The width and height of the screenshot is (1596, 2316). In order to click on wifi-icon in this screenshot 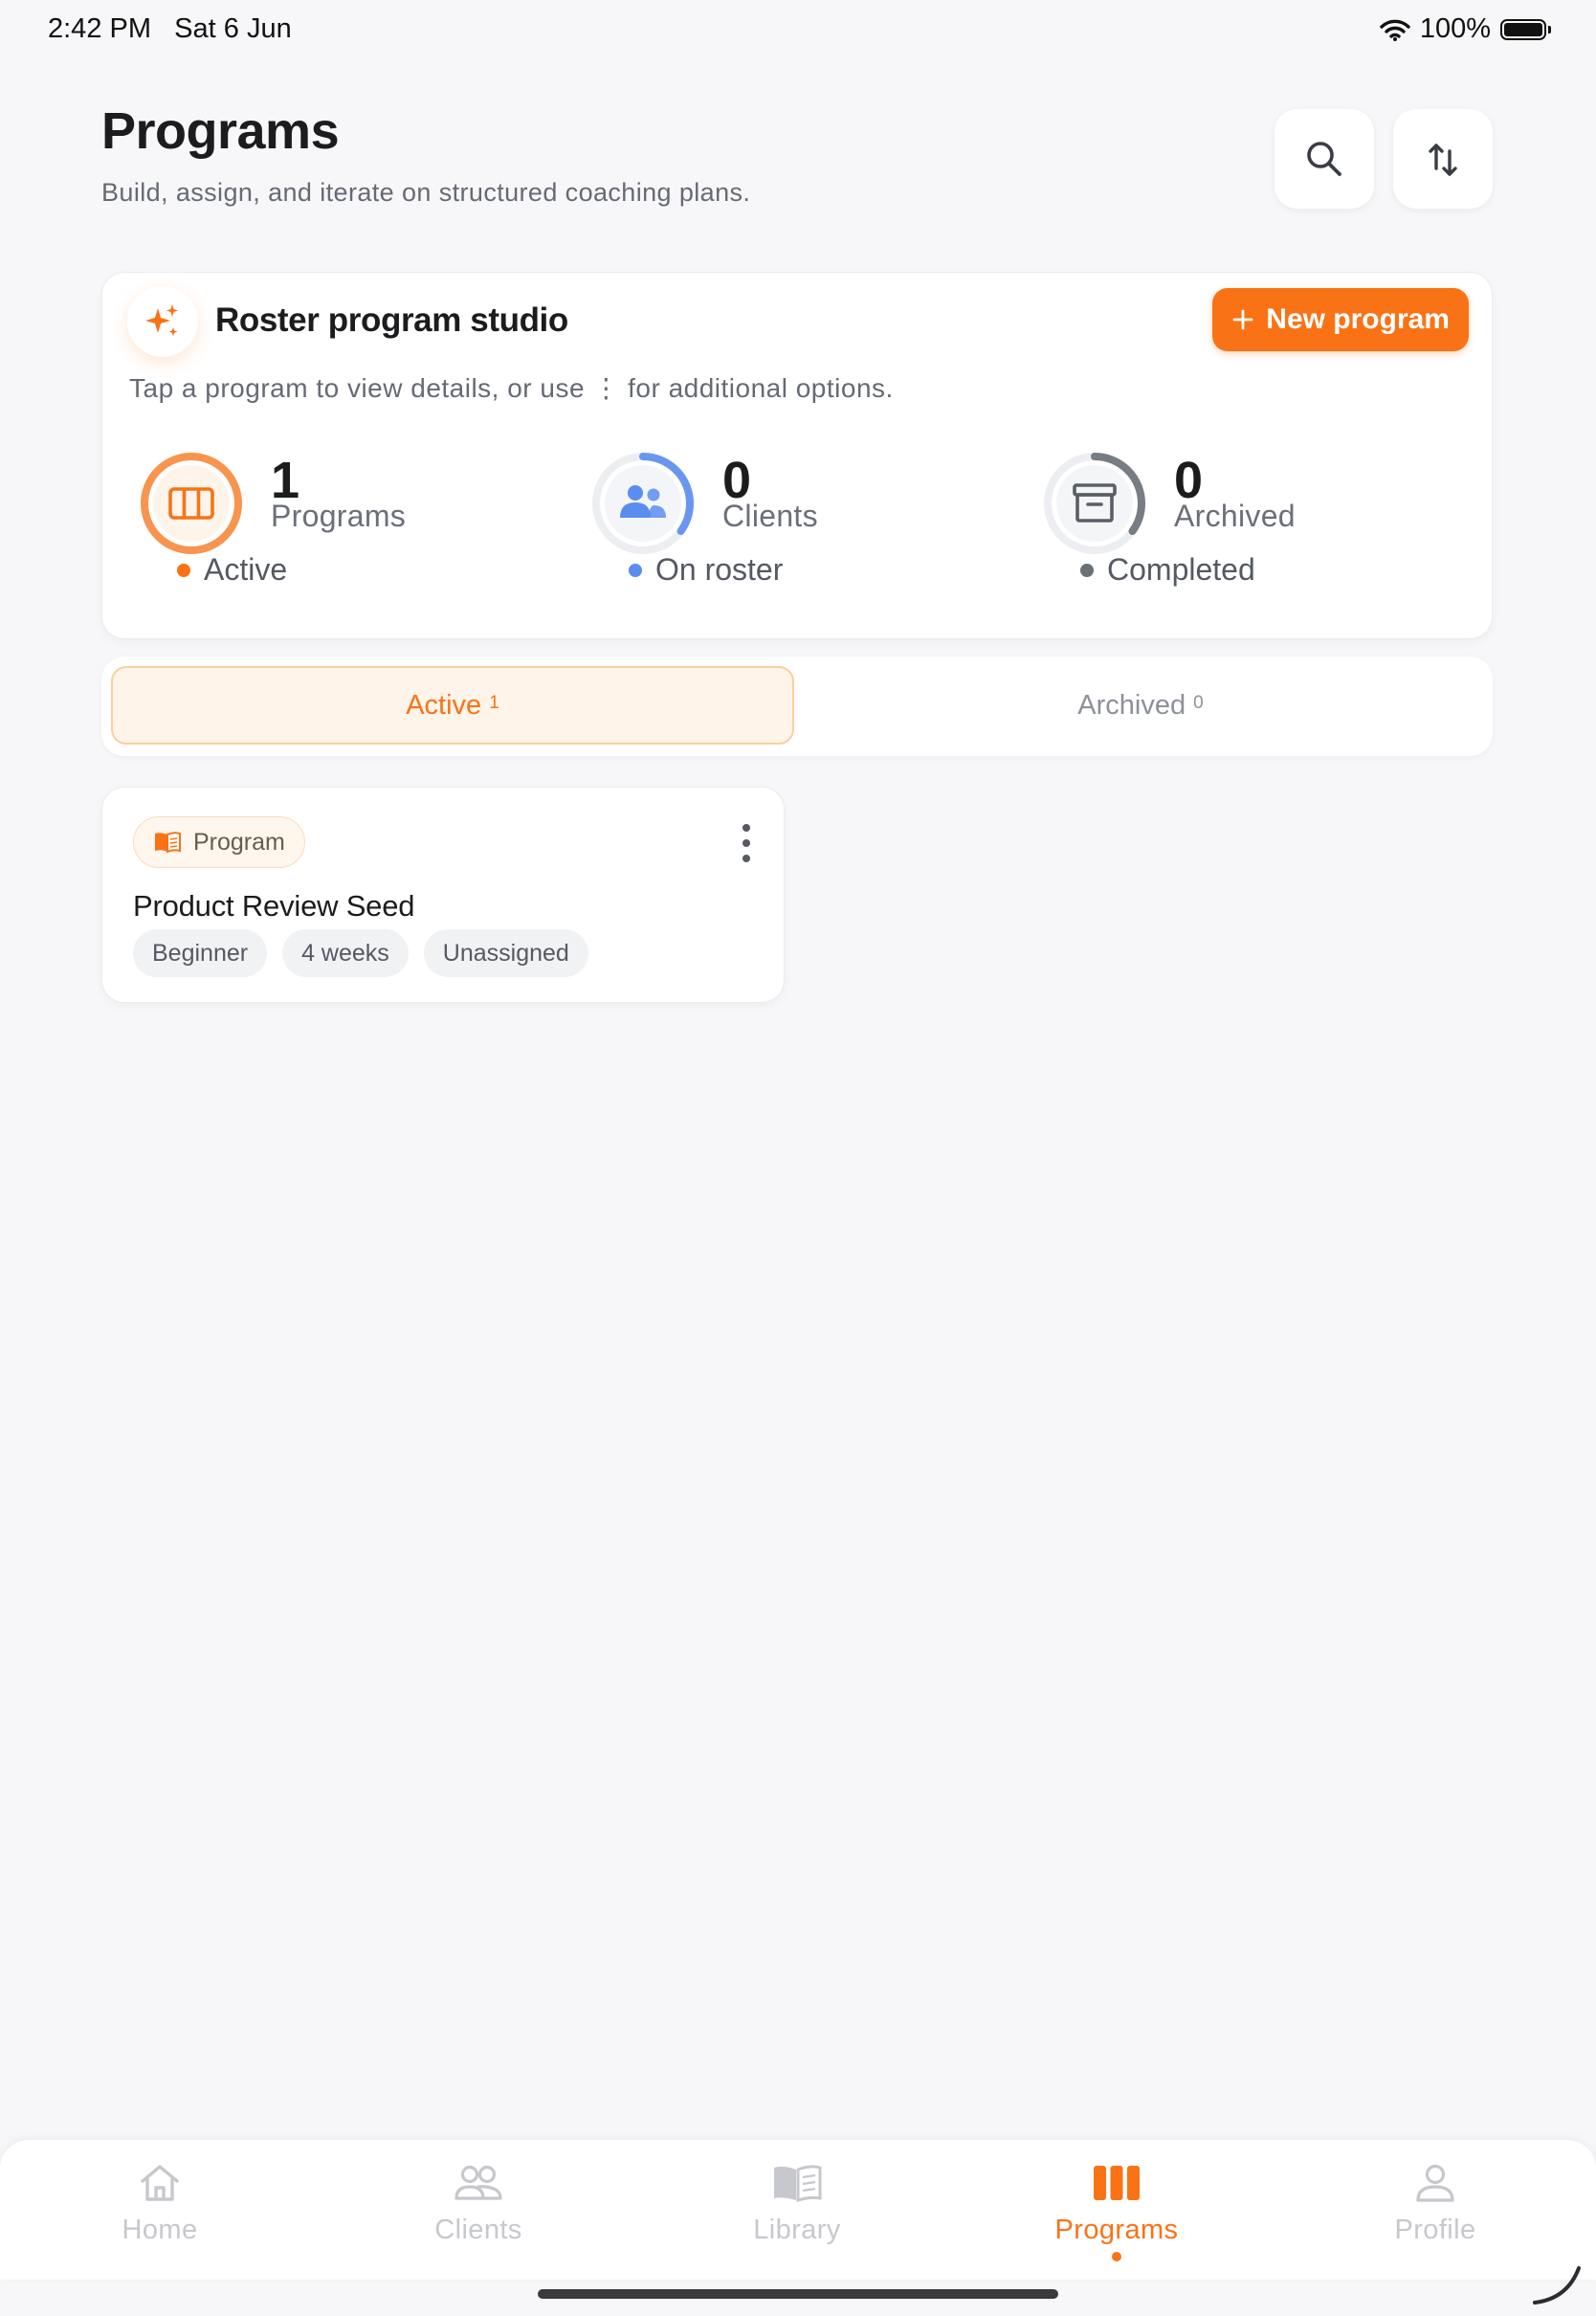, I will do `click(1395, 30)`.